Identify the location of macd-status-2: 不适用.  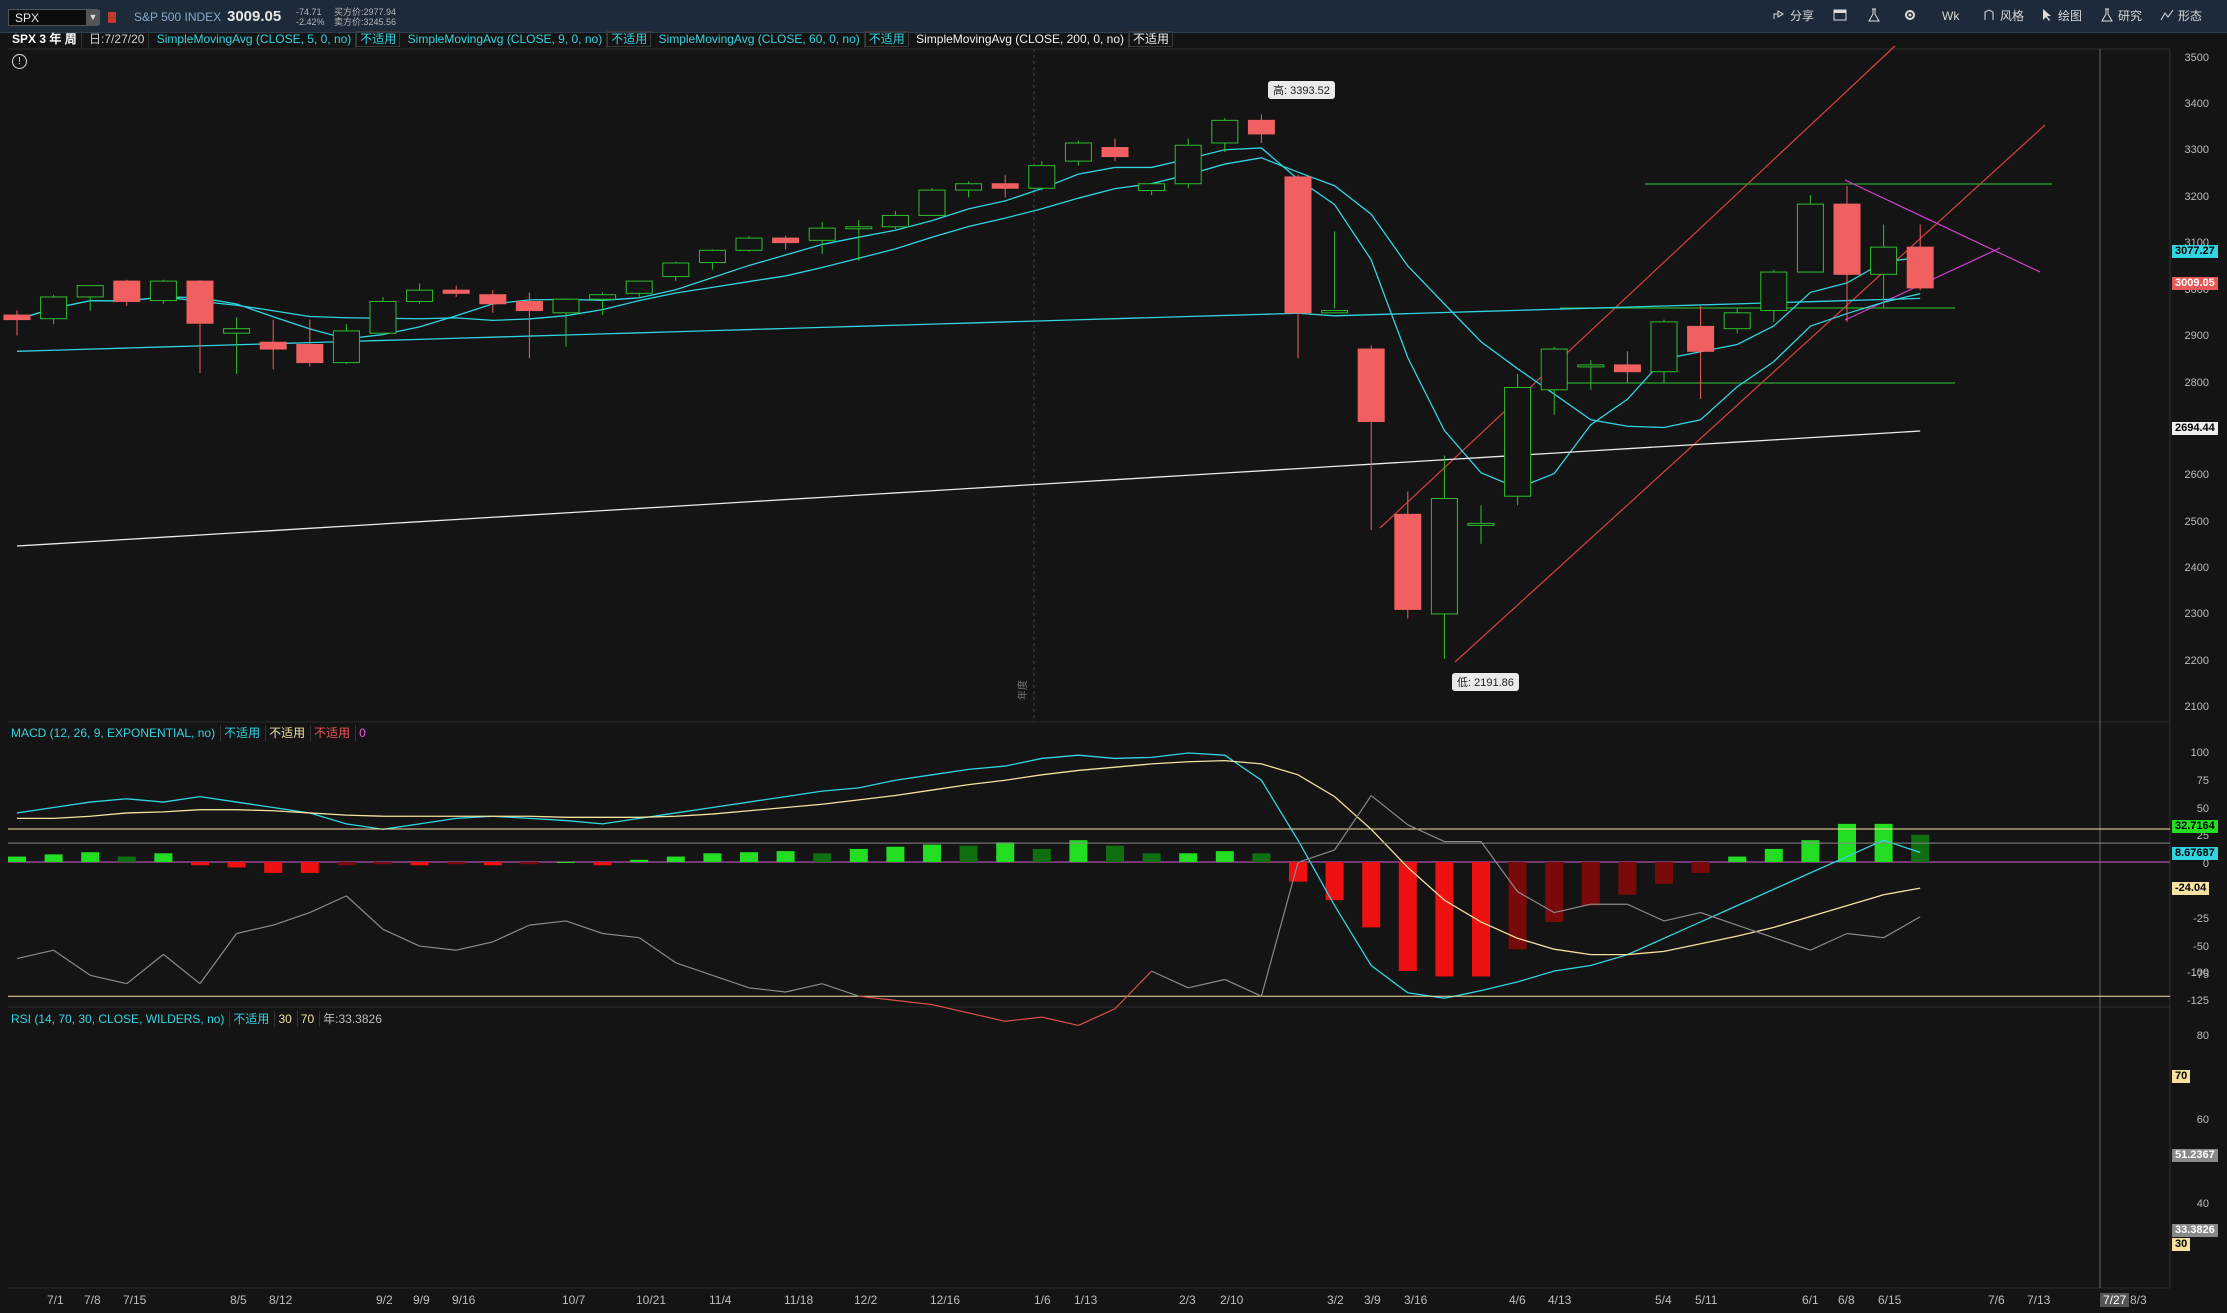
(286, 733).